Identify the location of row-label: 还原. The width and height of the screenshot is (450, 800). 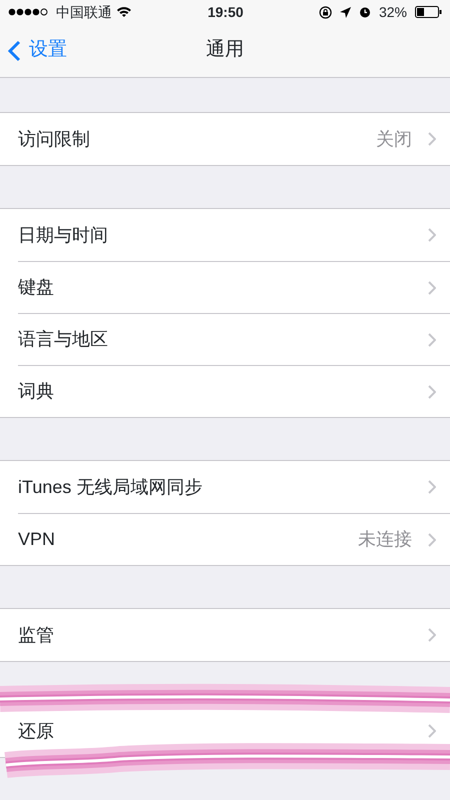
(36, 731).